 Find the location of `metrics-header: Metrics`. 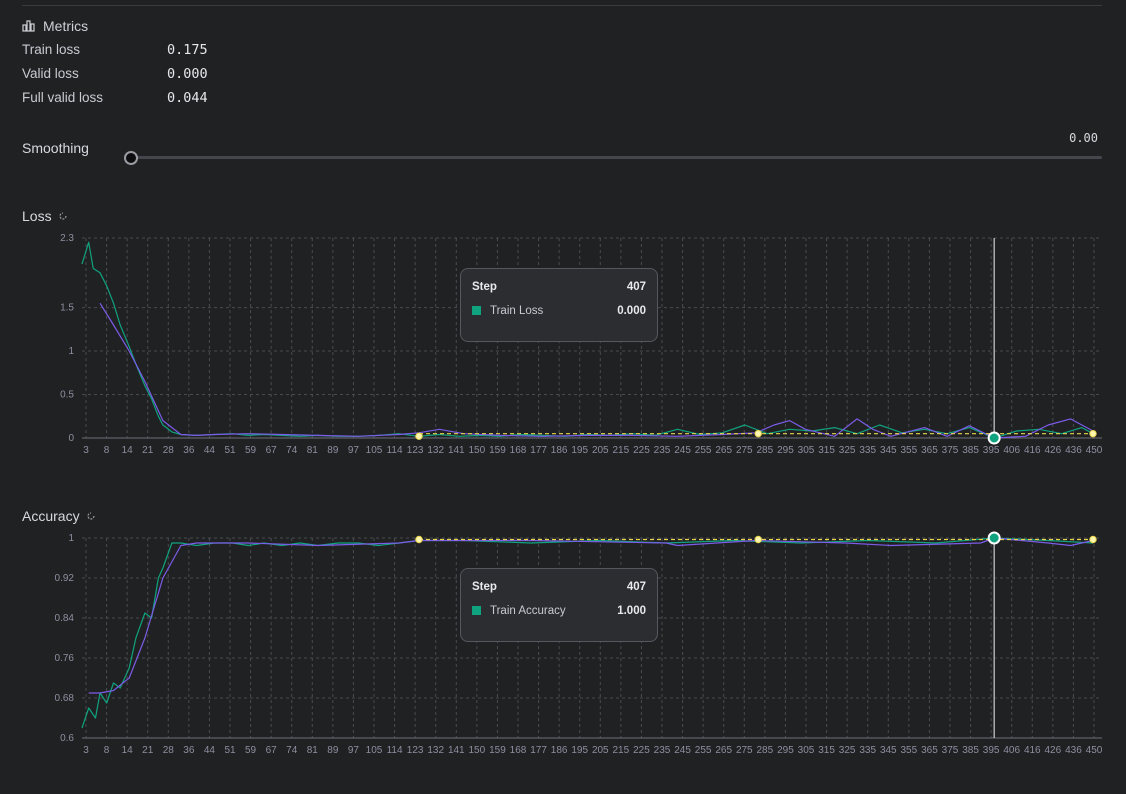

metrics-header: Metrics is located at coordinates (55, 26).